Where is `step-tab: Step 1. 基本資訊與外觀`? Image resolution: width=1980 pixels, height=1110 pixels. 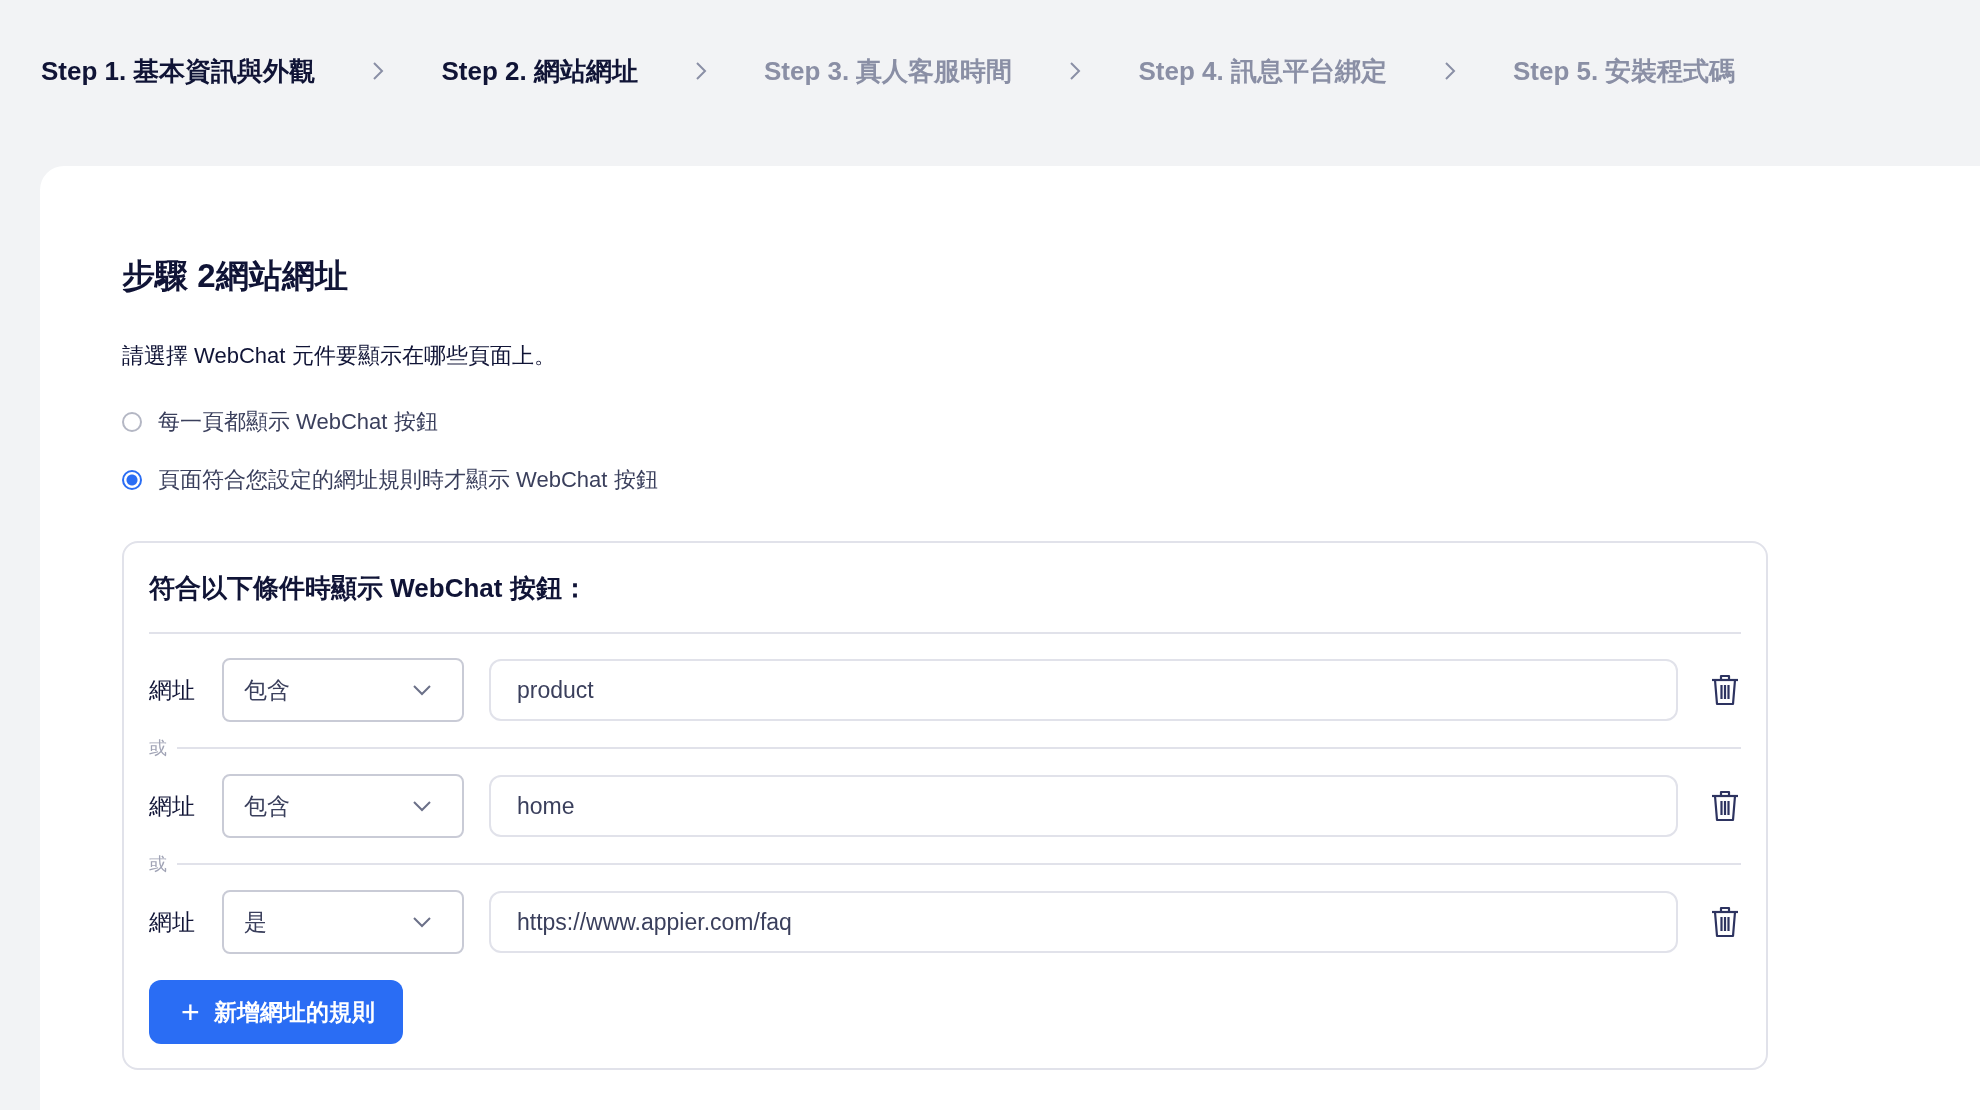 step-tab: Step 1. 基本資訊與外觀 is located at coordinates (178, 71).